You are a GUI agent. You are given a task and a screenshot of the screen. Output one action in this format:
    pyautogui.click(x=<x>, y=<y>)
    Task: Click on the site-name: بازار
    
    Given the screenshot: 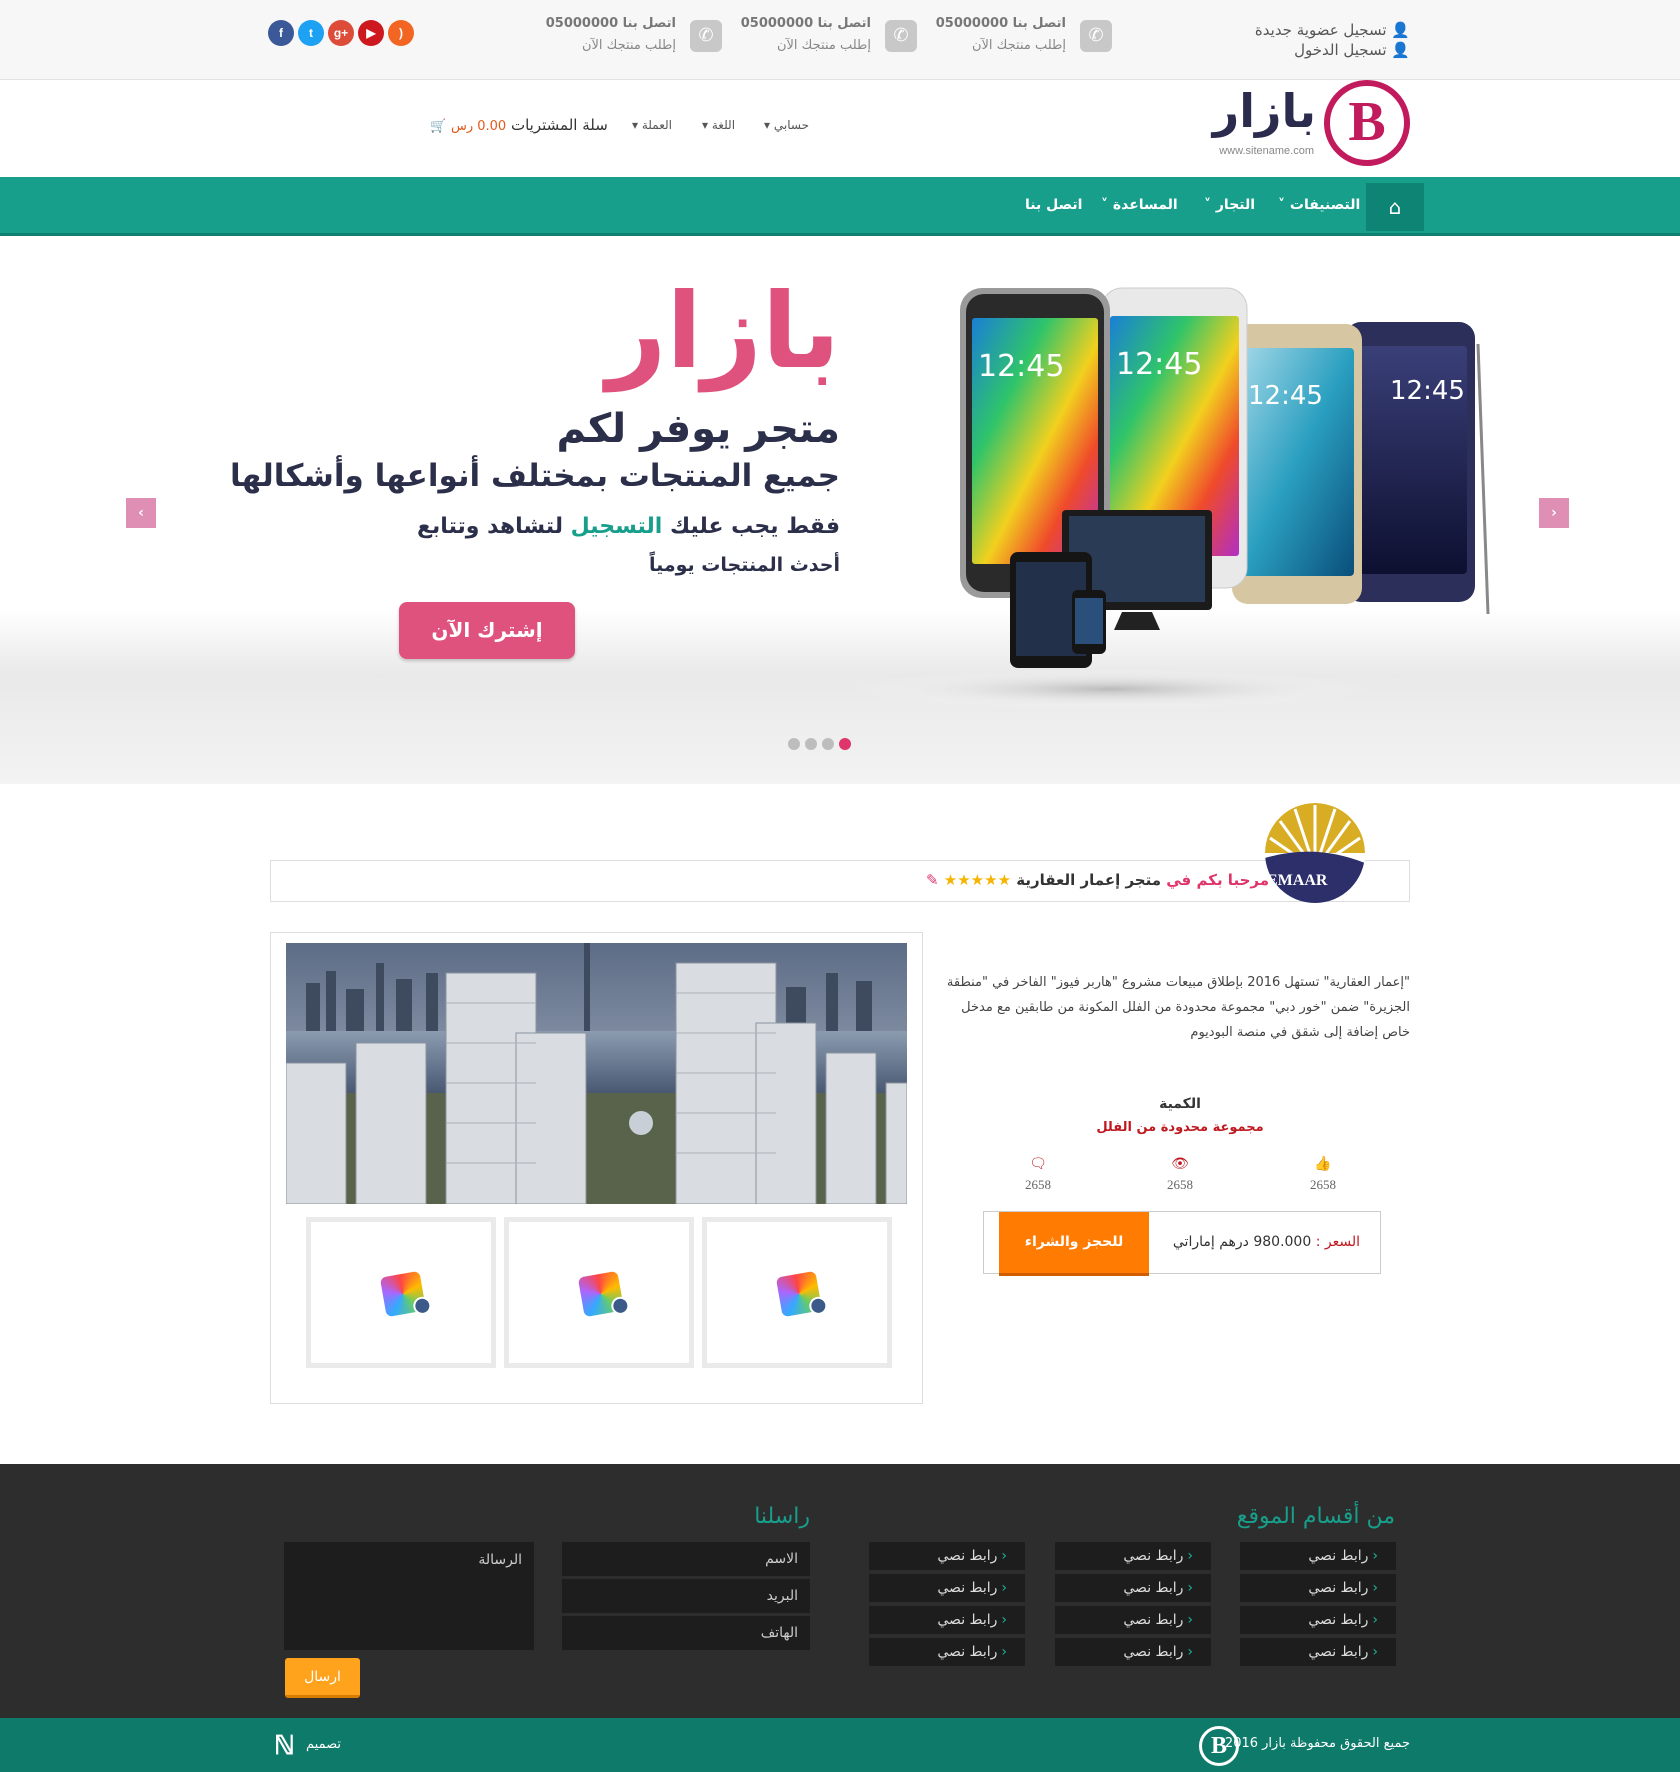 What is the action you would take?
    pyautogui.click(x=1264, y=111)
    